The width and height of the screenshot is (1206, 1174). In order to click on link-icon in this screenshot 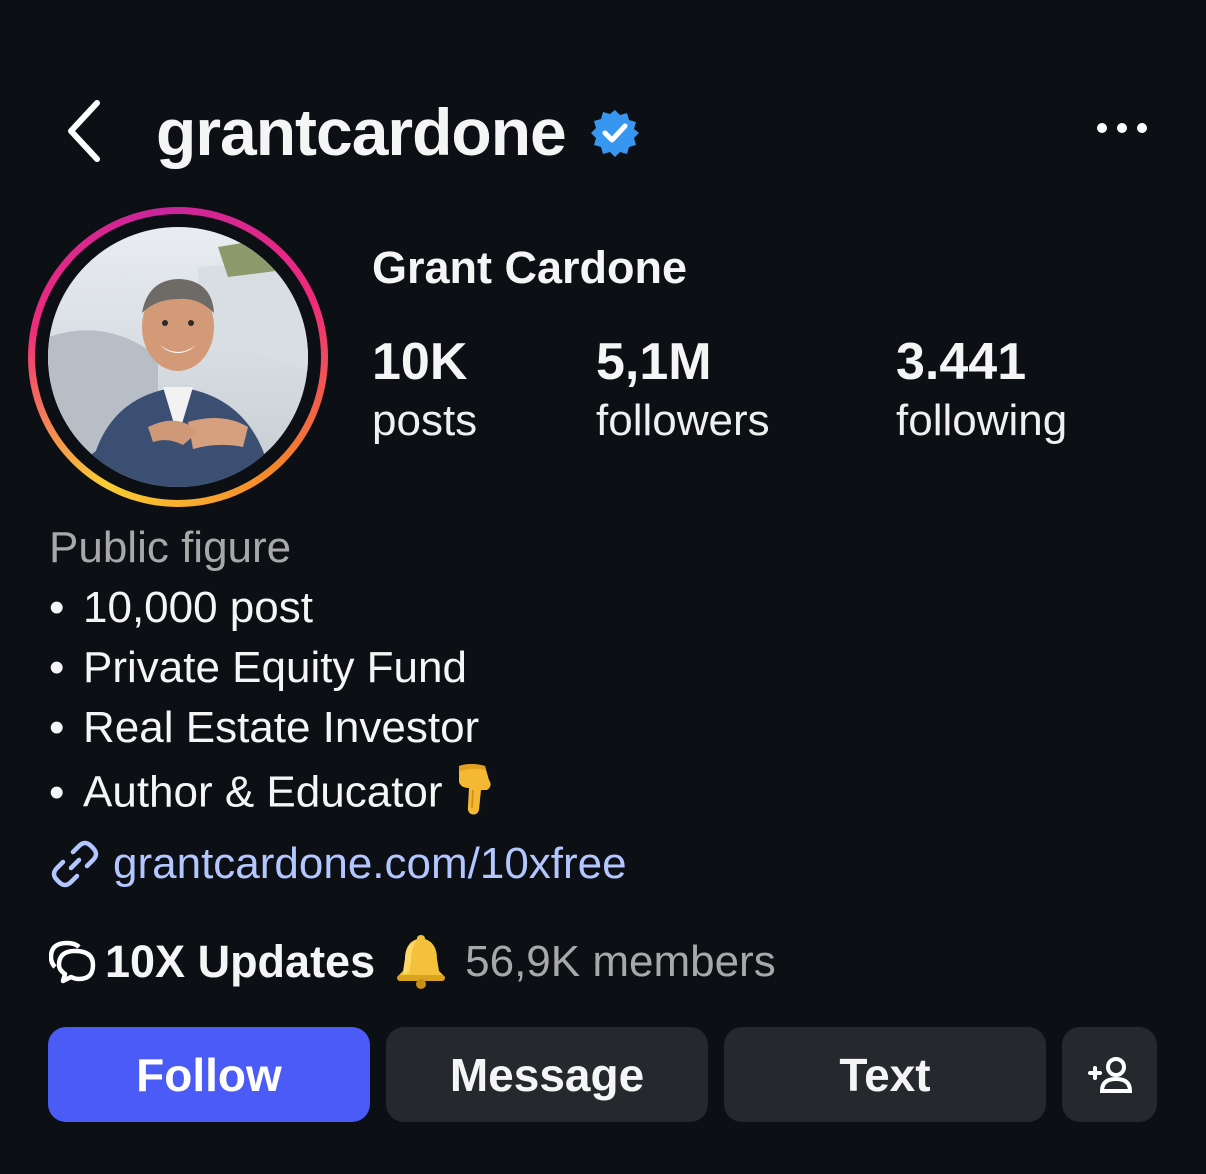, I will do `click(75, 864)`.